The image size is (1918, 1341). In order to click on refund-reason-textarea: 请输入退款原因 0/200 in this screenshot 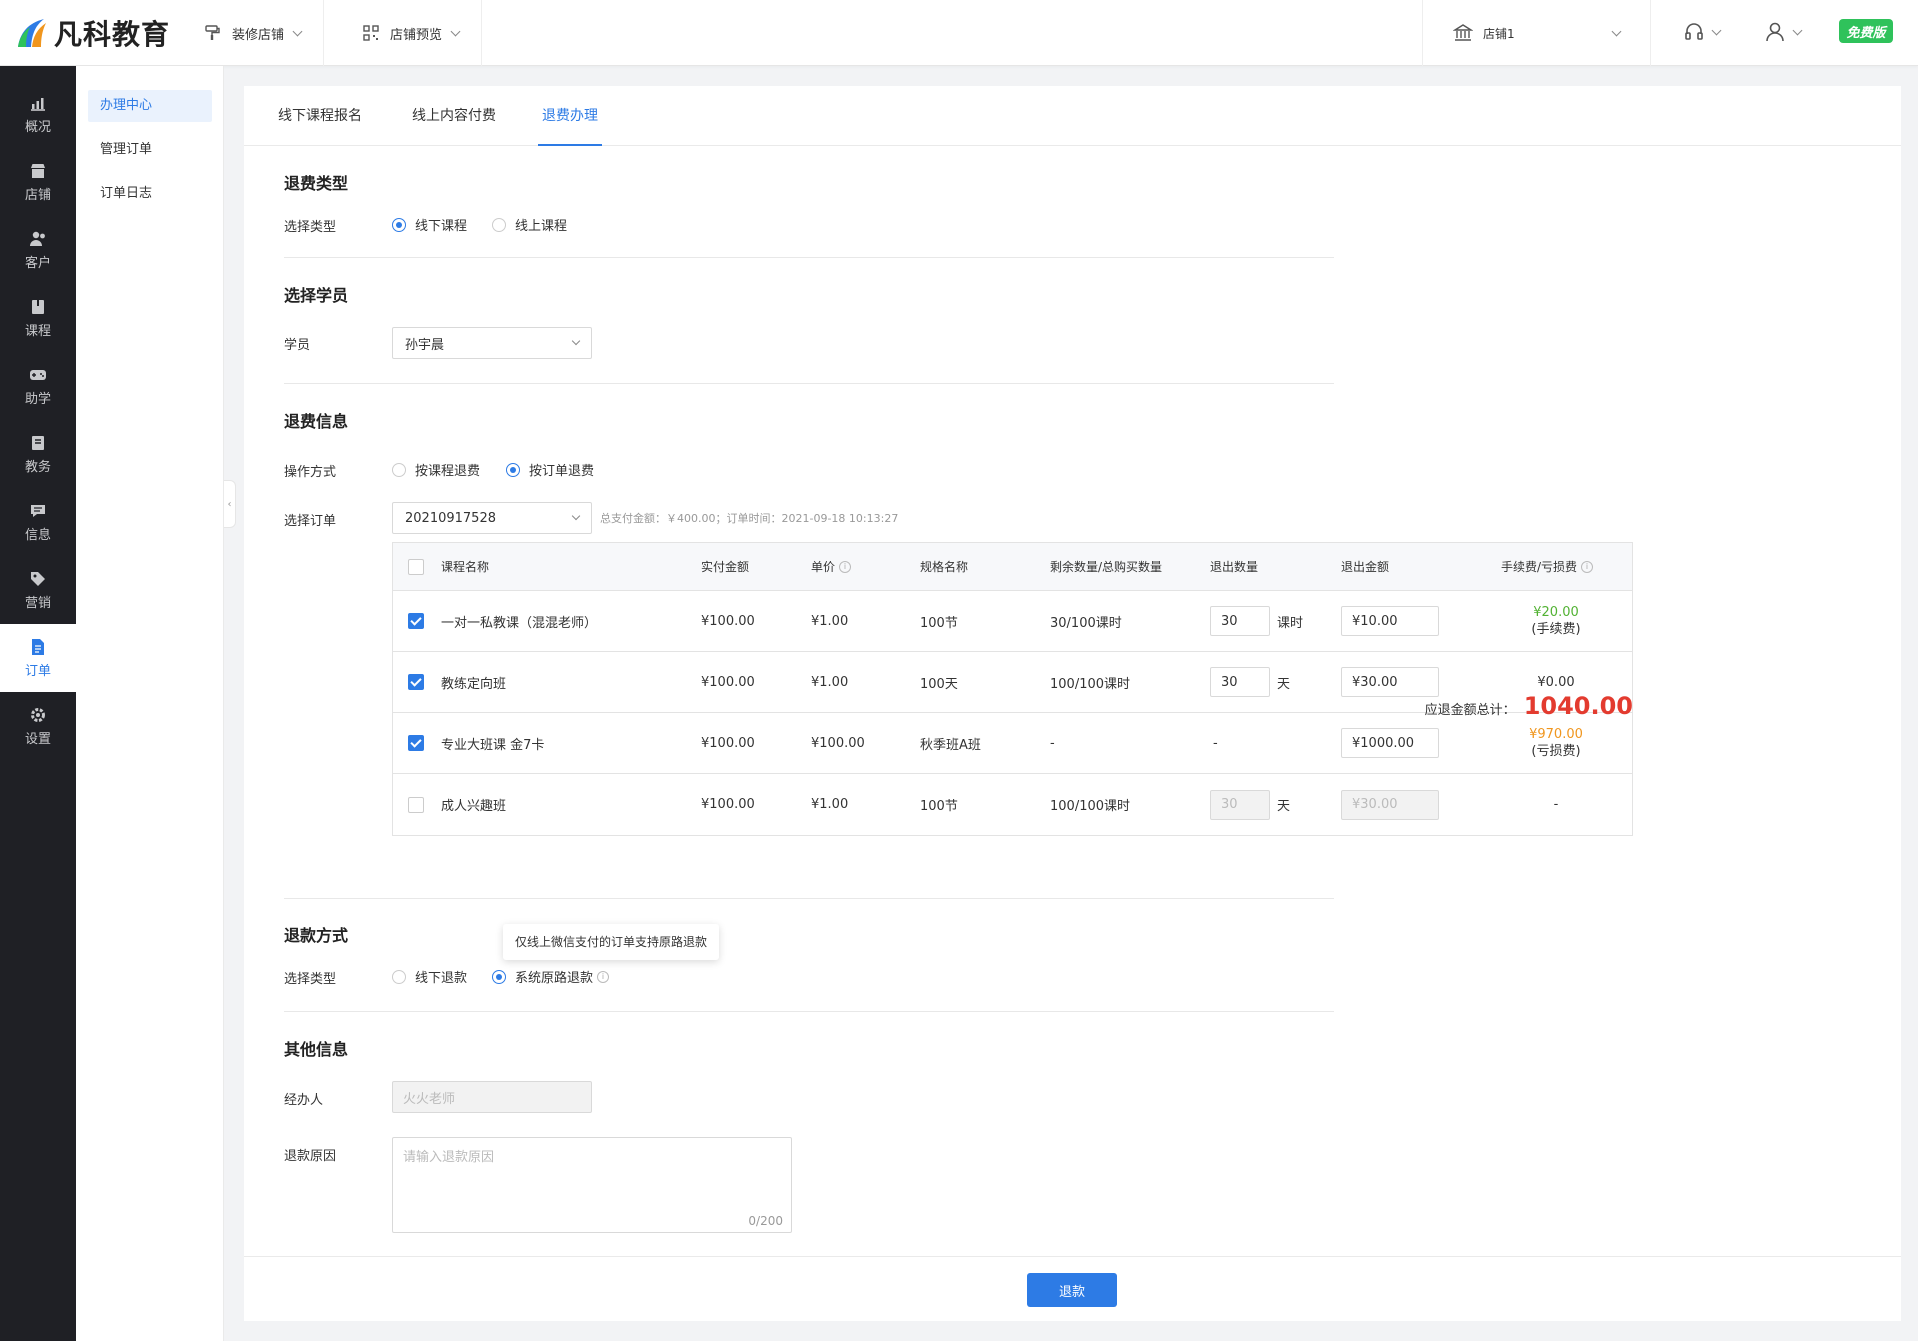, I will do `click(592, 1185)`.